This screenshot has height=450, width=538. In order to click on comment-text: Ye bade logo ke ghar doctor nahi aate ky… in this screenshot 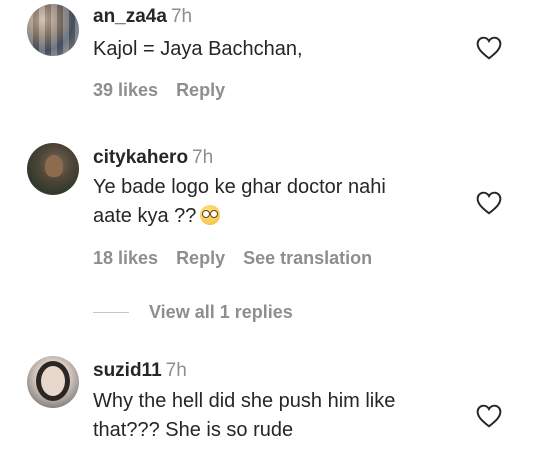, I will do `click(239, 202)`.